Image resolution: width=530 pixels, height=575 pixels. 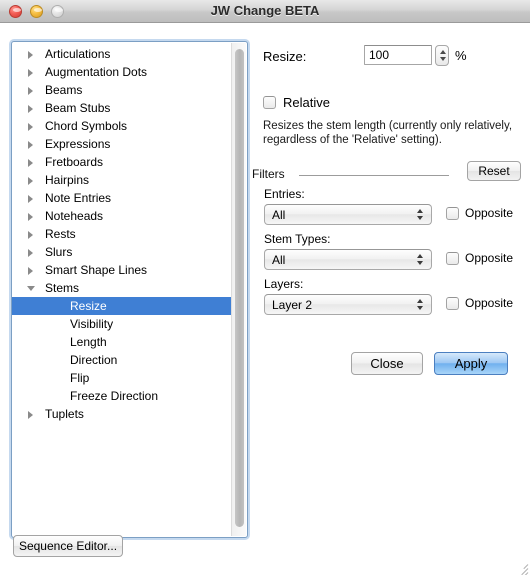 I want to click on tree-item: Visibility, so click(x=121, y=324).